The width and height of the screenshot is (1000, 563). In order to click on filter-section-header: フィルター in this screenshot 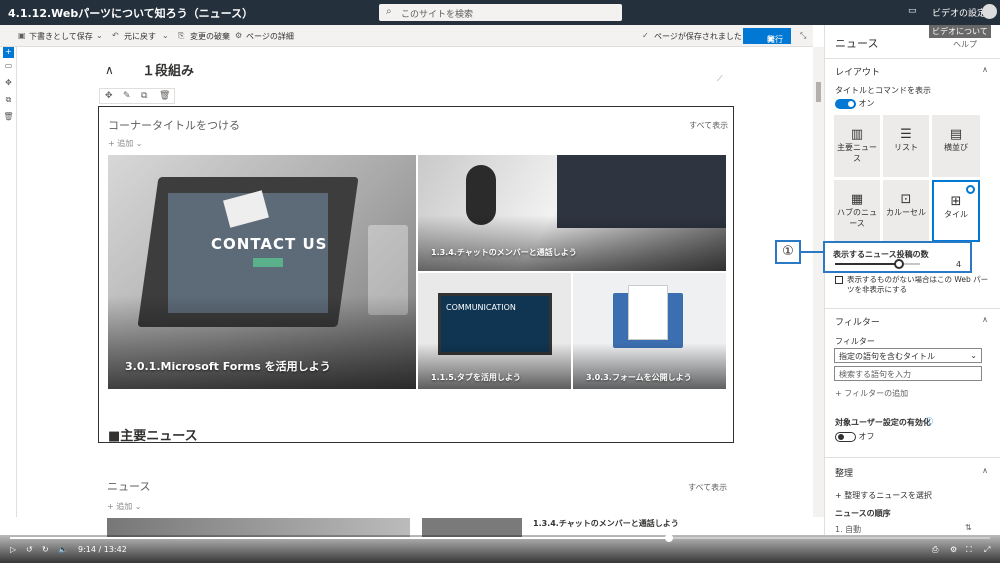, I will do `click(857, 321)`.